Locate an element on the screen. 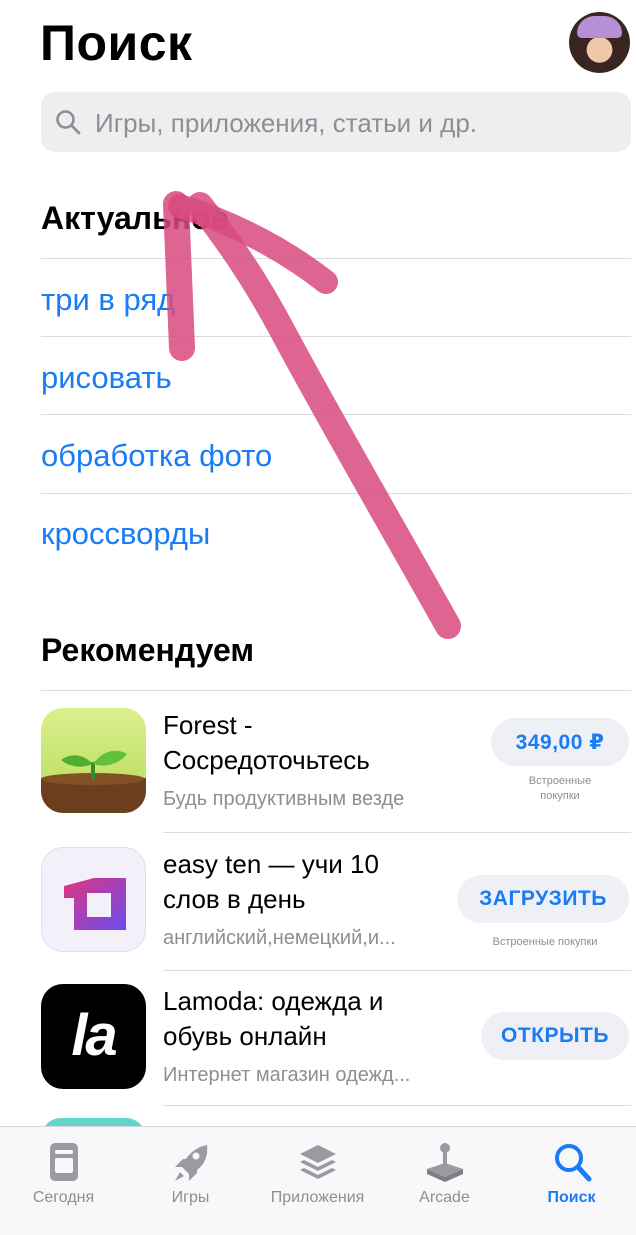 Image resolution: width=636 pixels, height=1235 pixels. trending-item: обработка фото is located at coordinates (156, 456).